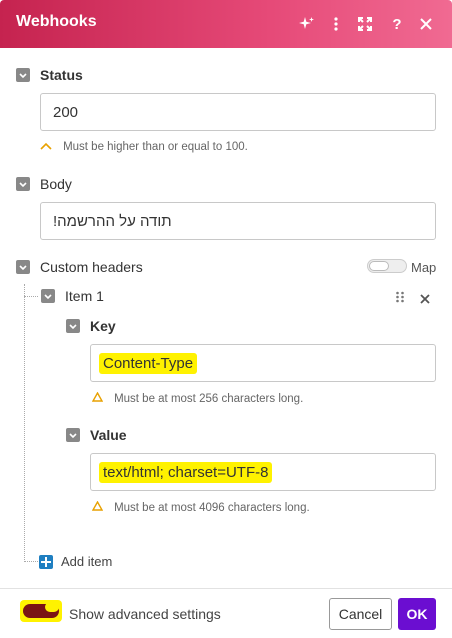 Image resolution: width=452 pixels, height=638 pixels. Describe the element at coordinates (397, 24) in the screenshot. I see `help-icon: ?` at that location.